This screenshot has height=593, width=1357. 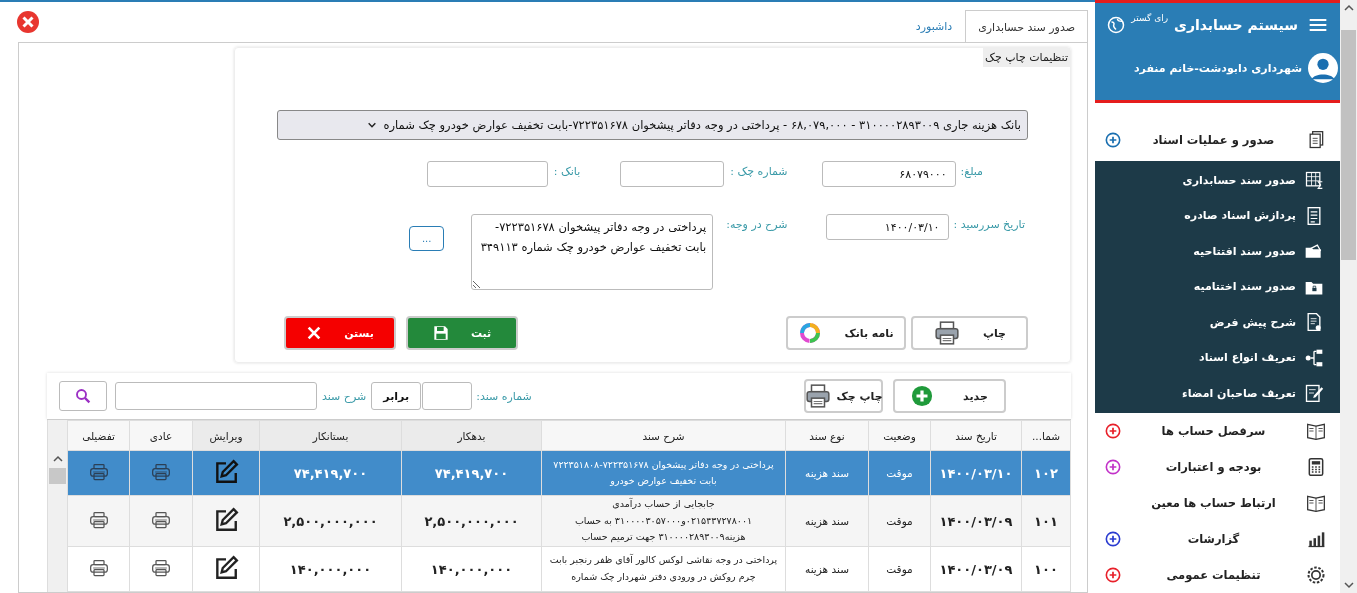 What do you see at coordinates (396, 396) in the screenshot?
I see `operator-button: برابر` at bounding box center [396, 396].